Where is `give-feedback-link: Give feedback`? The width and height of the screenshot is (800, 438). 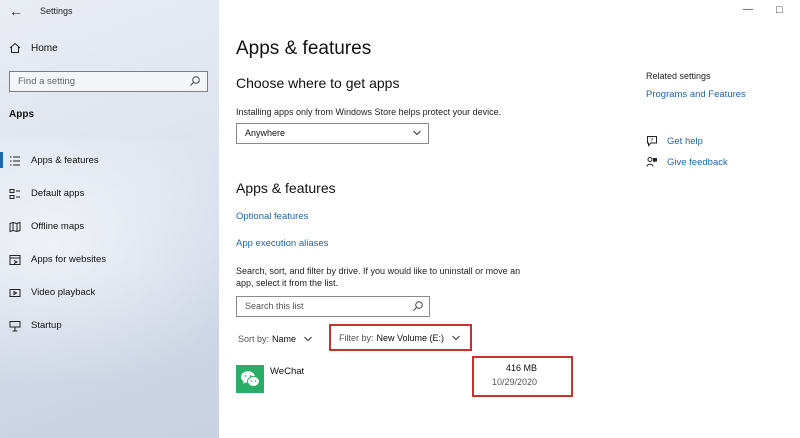 give-feedback-link: Give feedback is located at coordinates (687, 162).